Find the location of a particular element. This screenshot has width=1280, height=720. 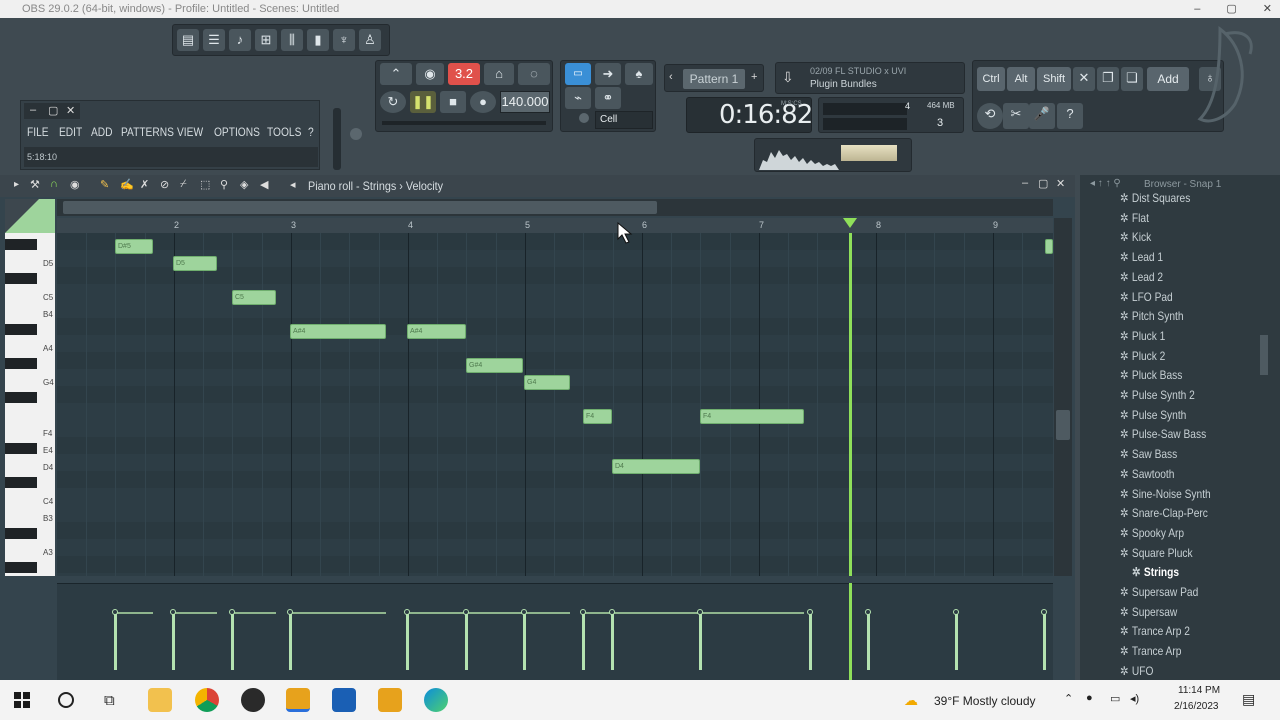

browser-item: ✲ Supersaw Pad is located at coordinates (1159, 592).